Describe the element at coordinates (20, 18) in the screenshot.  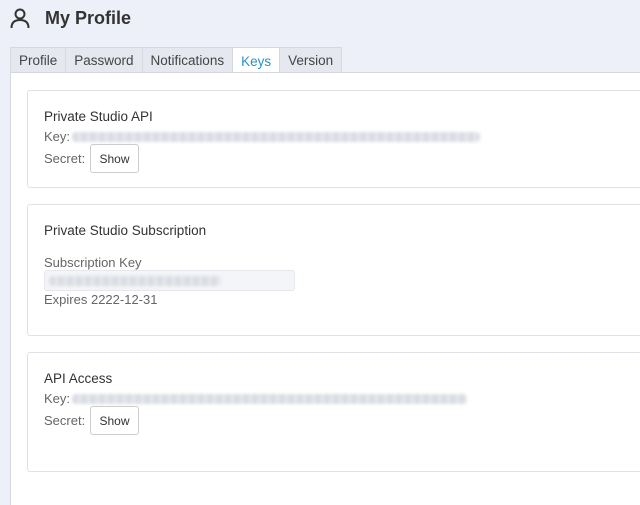
I see `user-icon` at that location.